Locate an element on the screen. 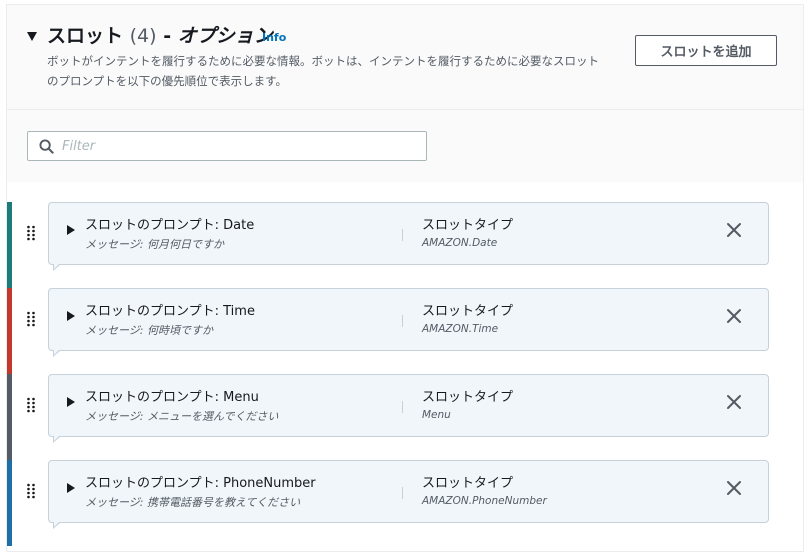 The width and height of the screenshot is (810, 555). slot-count: (4) is located at coordinates (143, 36).